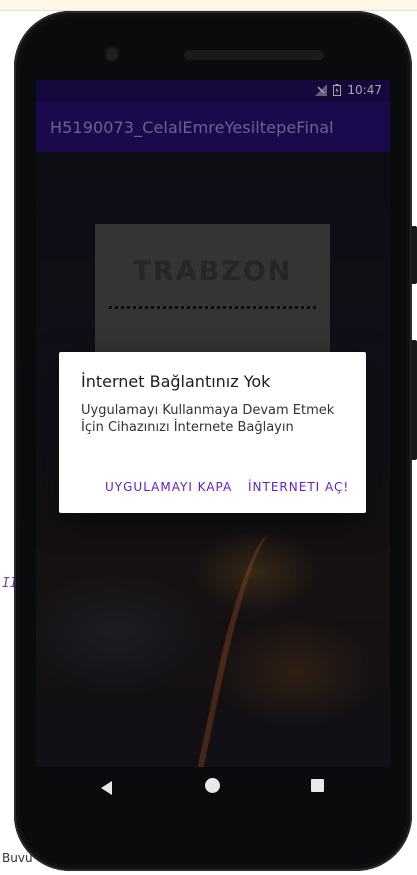 The height and width of the screenshot is (875, 417). I want to click on close-app-button: UYGULAMAYI KAPA, so click(168, 487).